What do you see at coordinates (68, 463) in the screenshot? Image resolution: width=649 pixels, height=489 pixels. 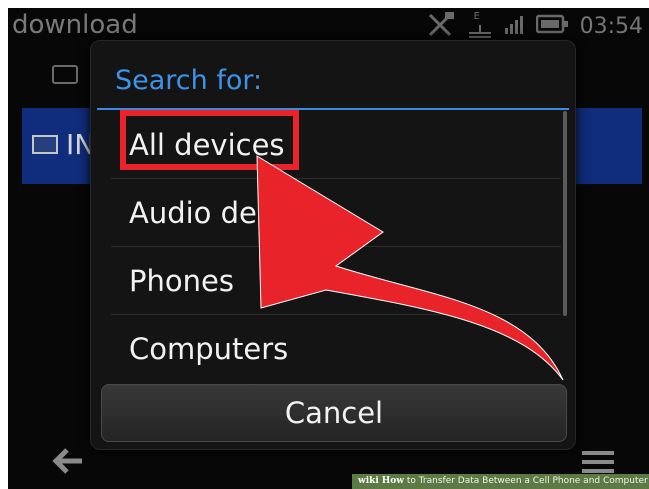 I see `back-arrow-icon` at bounding box center [68, 463].